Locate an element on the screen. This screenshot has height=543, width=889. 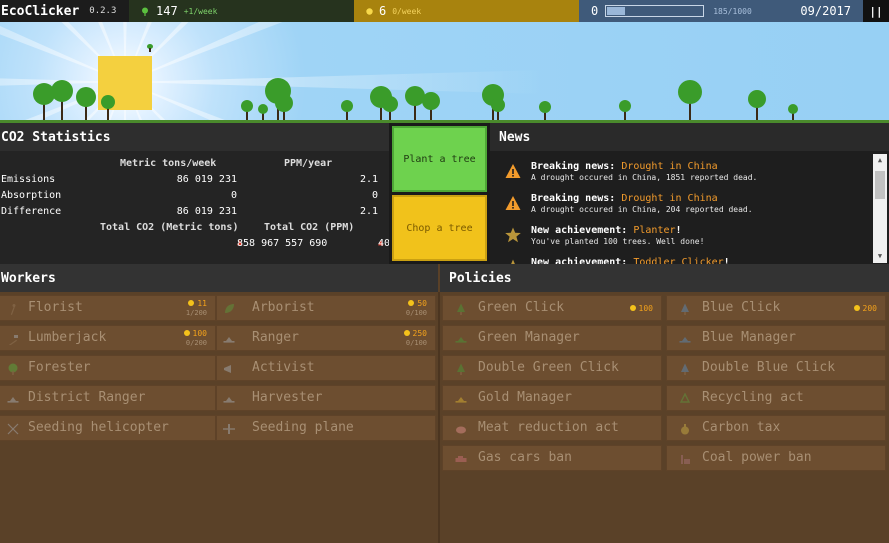
plane-icon is located at coordinates (229, 429).